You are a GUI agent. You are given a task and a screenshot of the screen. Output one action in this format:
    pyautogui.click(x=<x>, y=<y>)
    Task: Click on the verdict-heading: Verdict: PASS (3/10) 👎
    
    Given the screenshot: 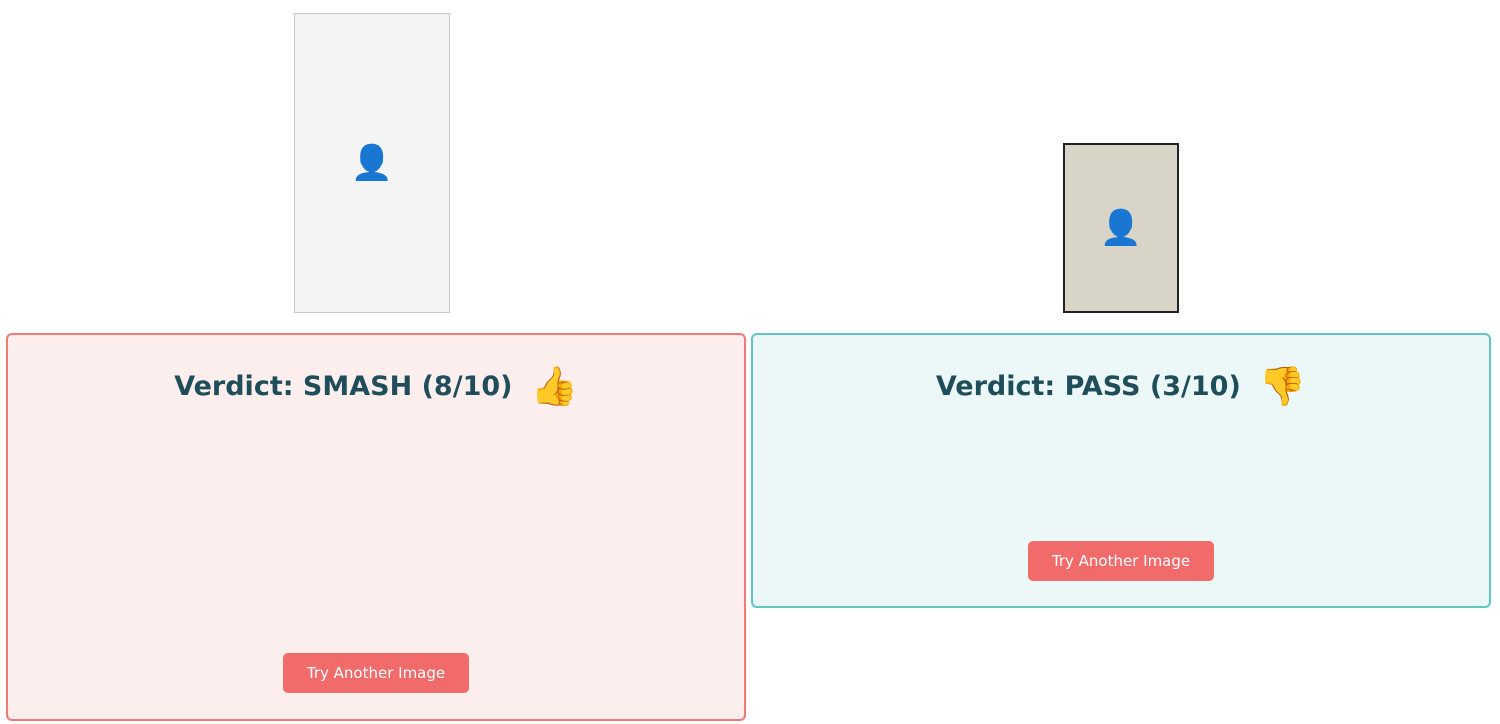 What is the action you would take?
    pyautogui.click(x=1121, y=386)
    